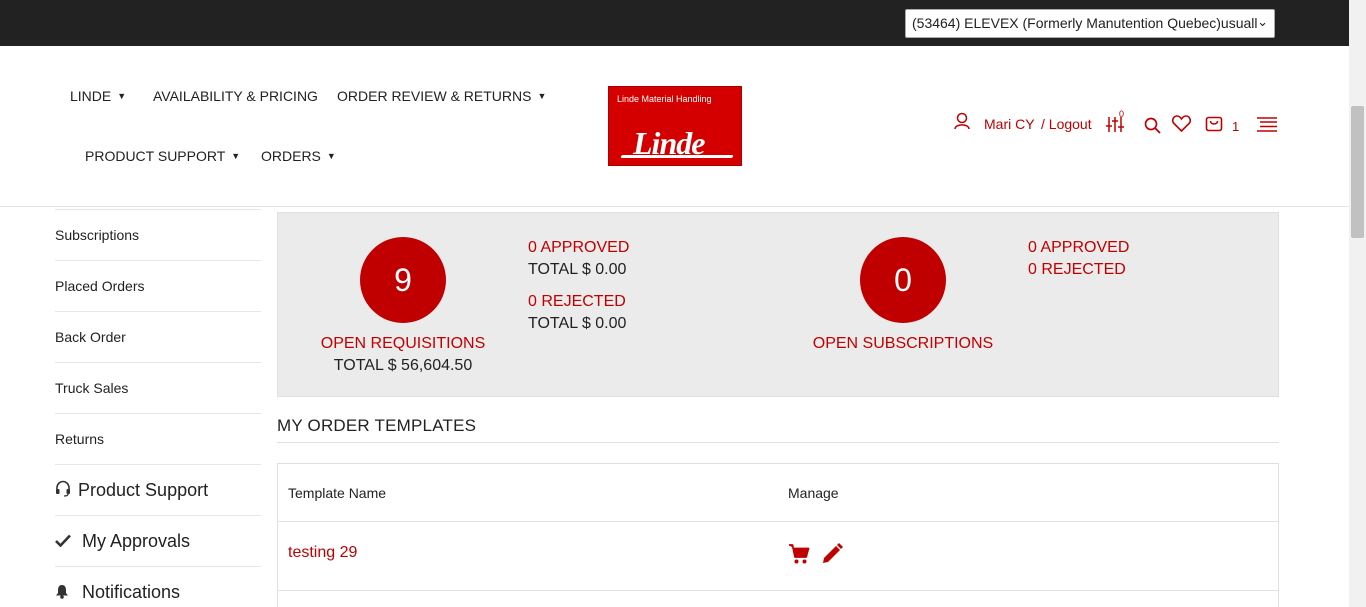 The image size is (1366, 607). Describe the element at coordinates (1214, 125) in the screenshot. I see `cart-bag-icon` at that location.